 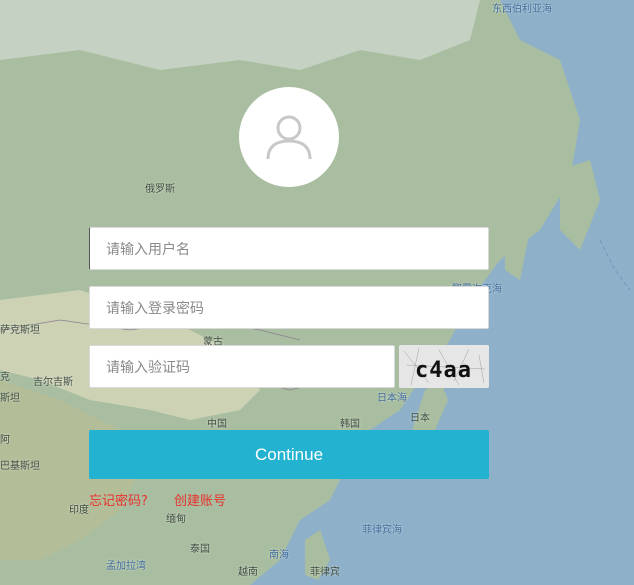 What do you see at coordinates (126, 566) in the screenshot?
I see `map-label-bay-of-bengal: 孟加拉湾` at bounding box center [126, 566].